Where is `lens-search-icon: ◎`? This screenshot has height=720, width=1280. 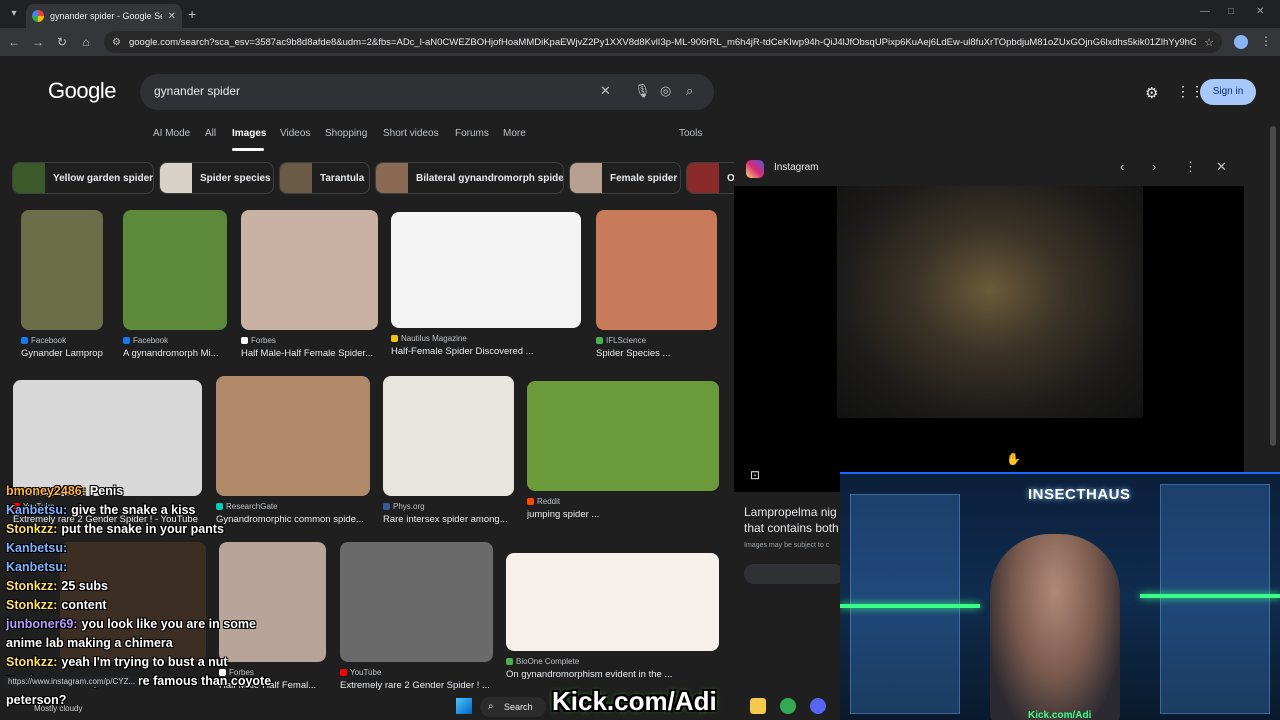
lens-search-icon: ◎ is located at coordinates (665, 91).